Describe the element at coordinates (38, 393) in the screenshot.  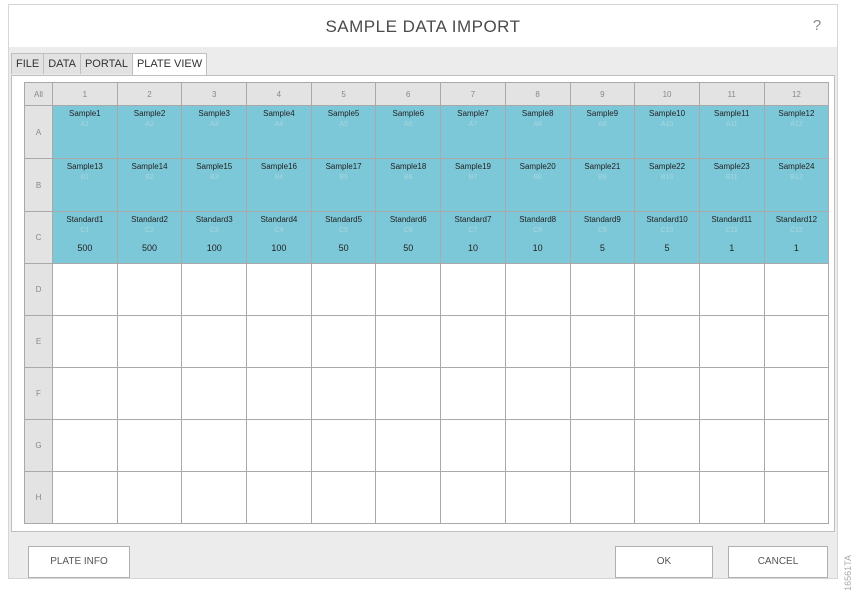
I see `row-header: F` at that location.